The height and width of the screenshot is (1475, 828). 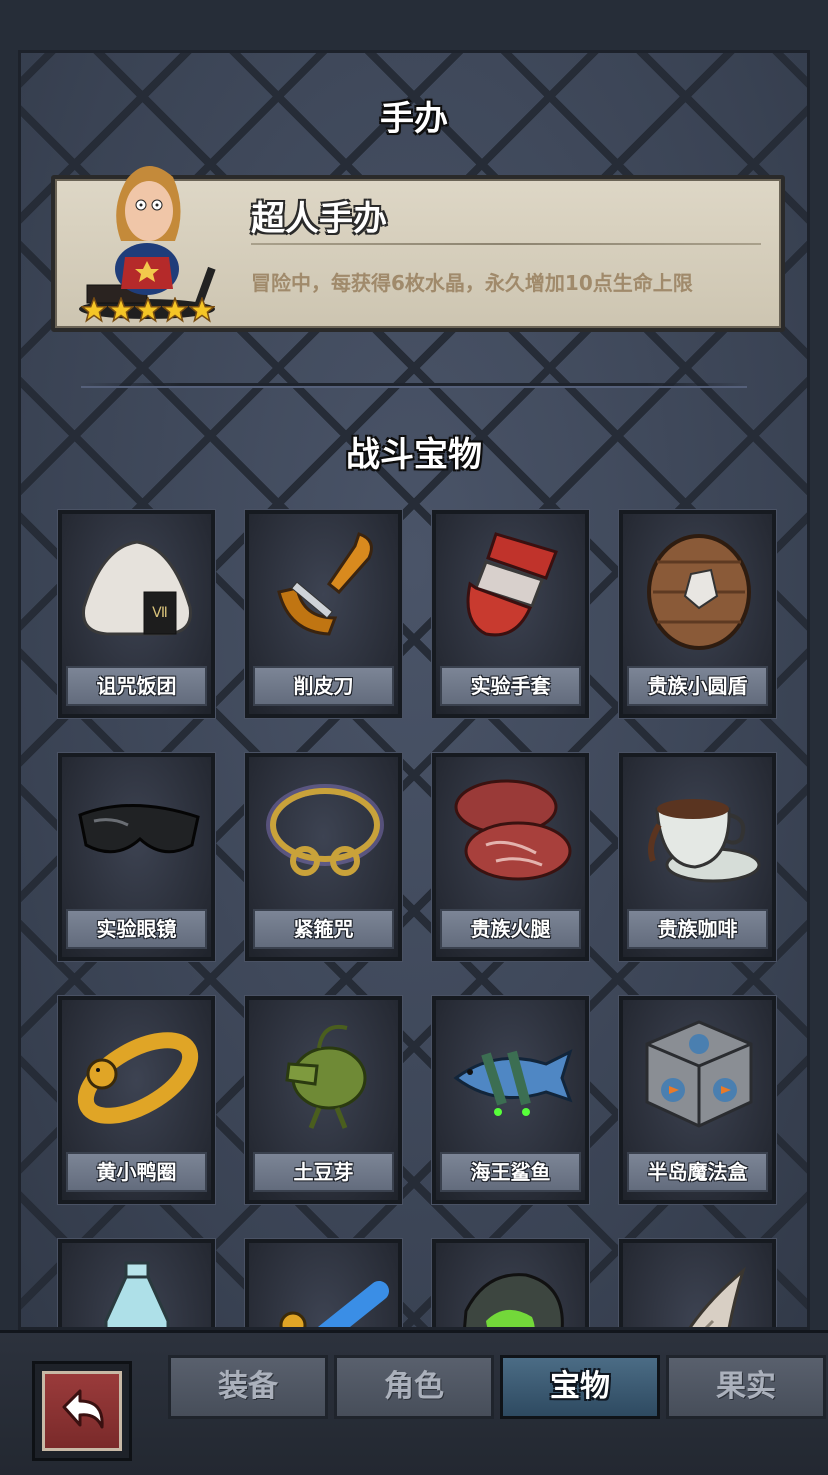 I want to click on goggles-icon, so click(x=139, y=829).